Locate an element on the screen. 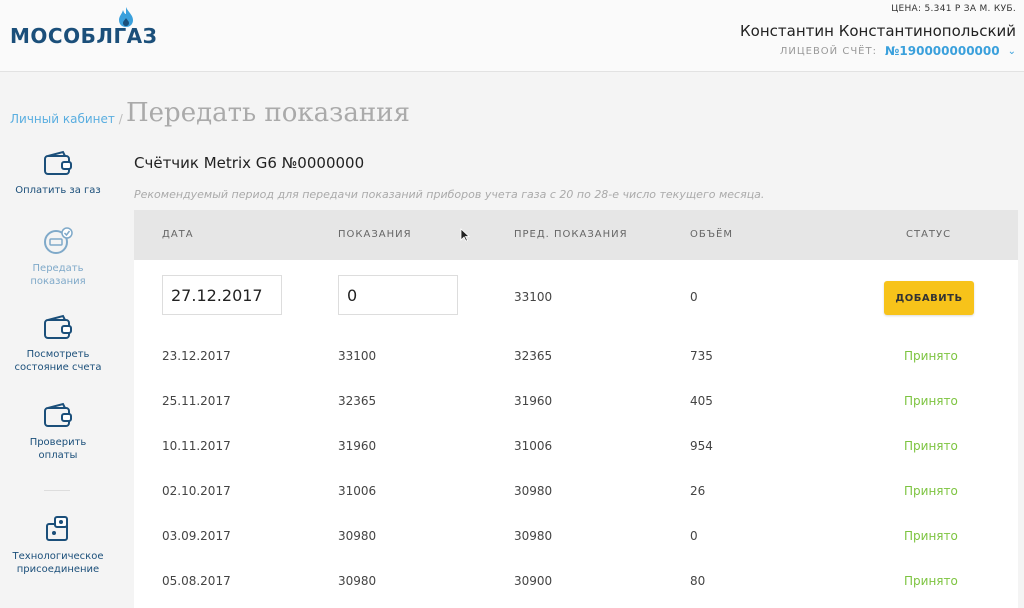 This screenshot has width=1024, height=608. chevron-down-icon: ⌄ is located at coordinates (1012, 51).